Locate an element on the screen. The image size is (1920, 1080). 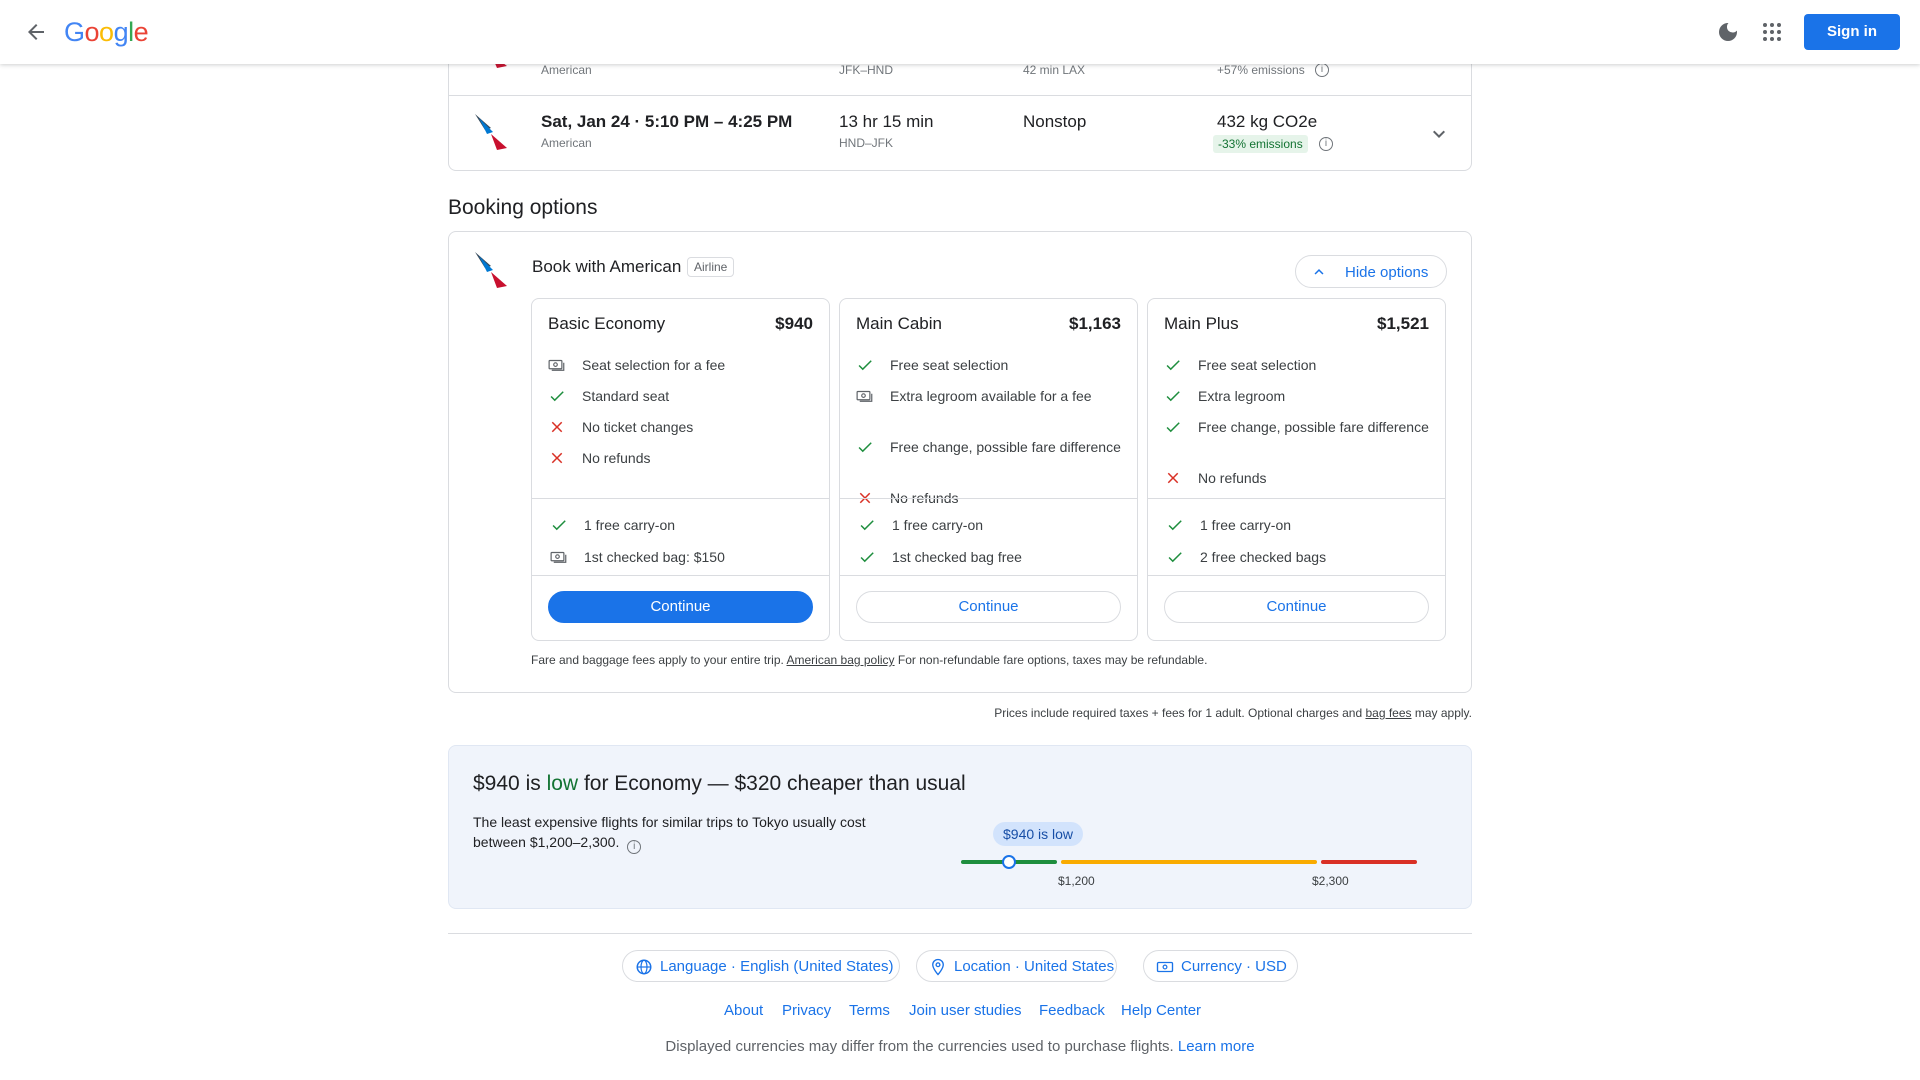
fare-feature: Extra legroom available for a fee is located at coordinates (991, 396).